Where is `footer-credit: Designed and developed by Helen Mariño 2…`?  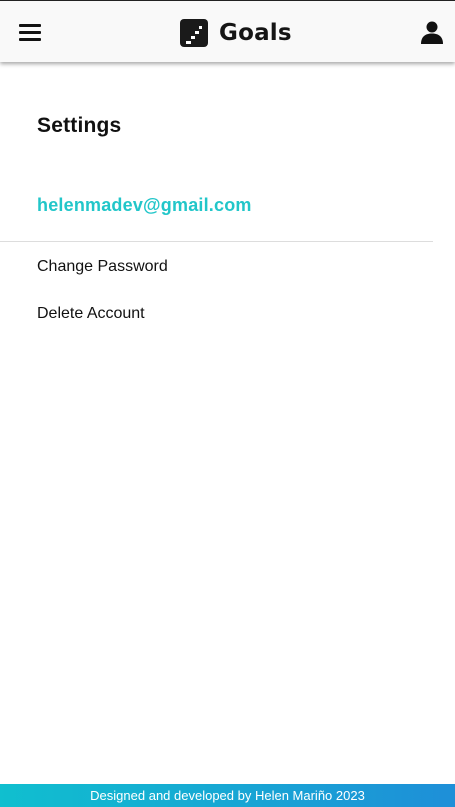
footer-credit: Designed and developed by Helen Mariño 2… is located at coordinates (227, 795).